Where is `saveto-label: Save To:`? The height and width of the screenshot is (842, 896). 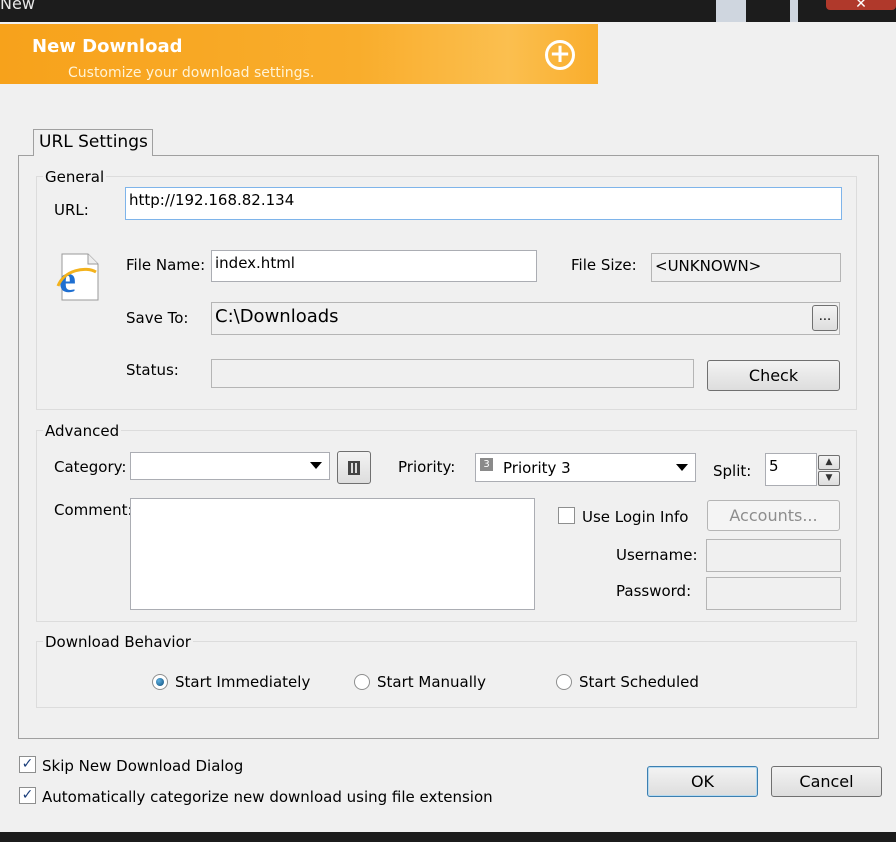
saveto-label: Save To: is located at coordinates (157, 318).